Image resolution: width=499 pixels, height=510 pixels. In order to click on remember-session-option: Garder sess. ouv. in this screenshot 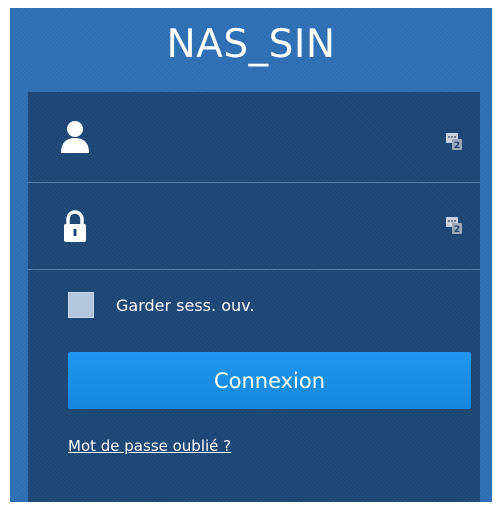, I will do `click(161, 305)`.